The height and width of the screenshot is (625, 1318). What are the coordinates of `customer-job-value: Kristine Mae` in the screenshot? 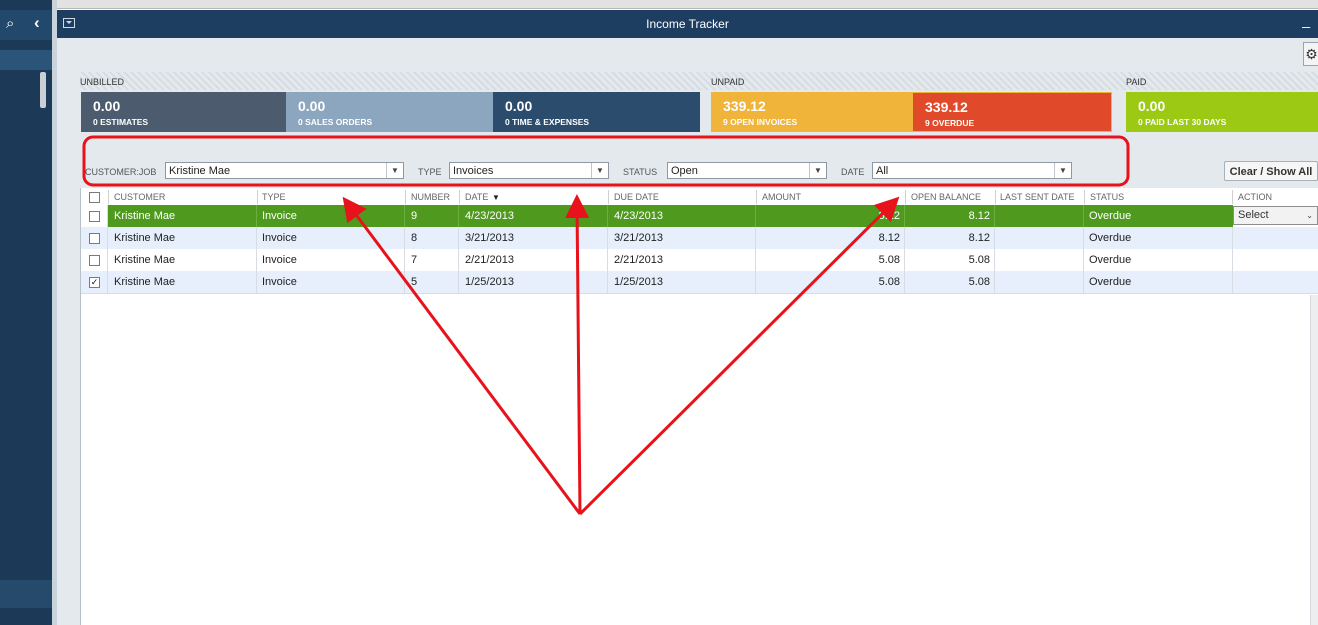 It's located at (200, 171).